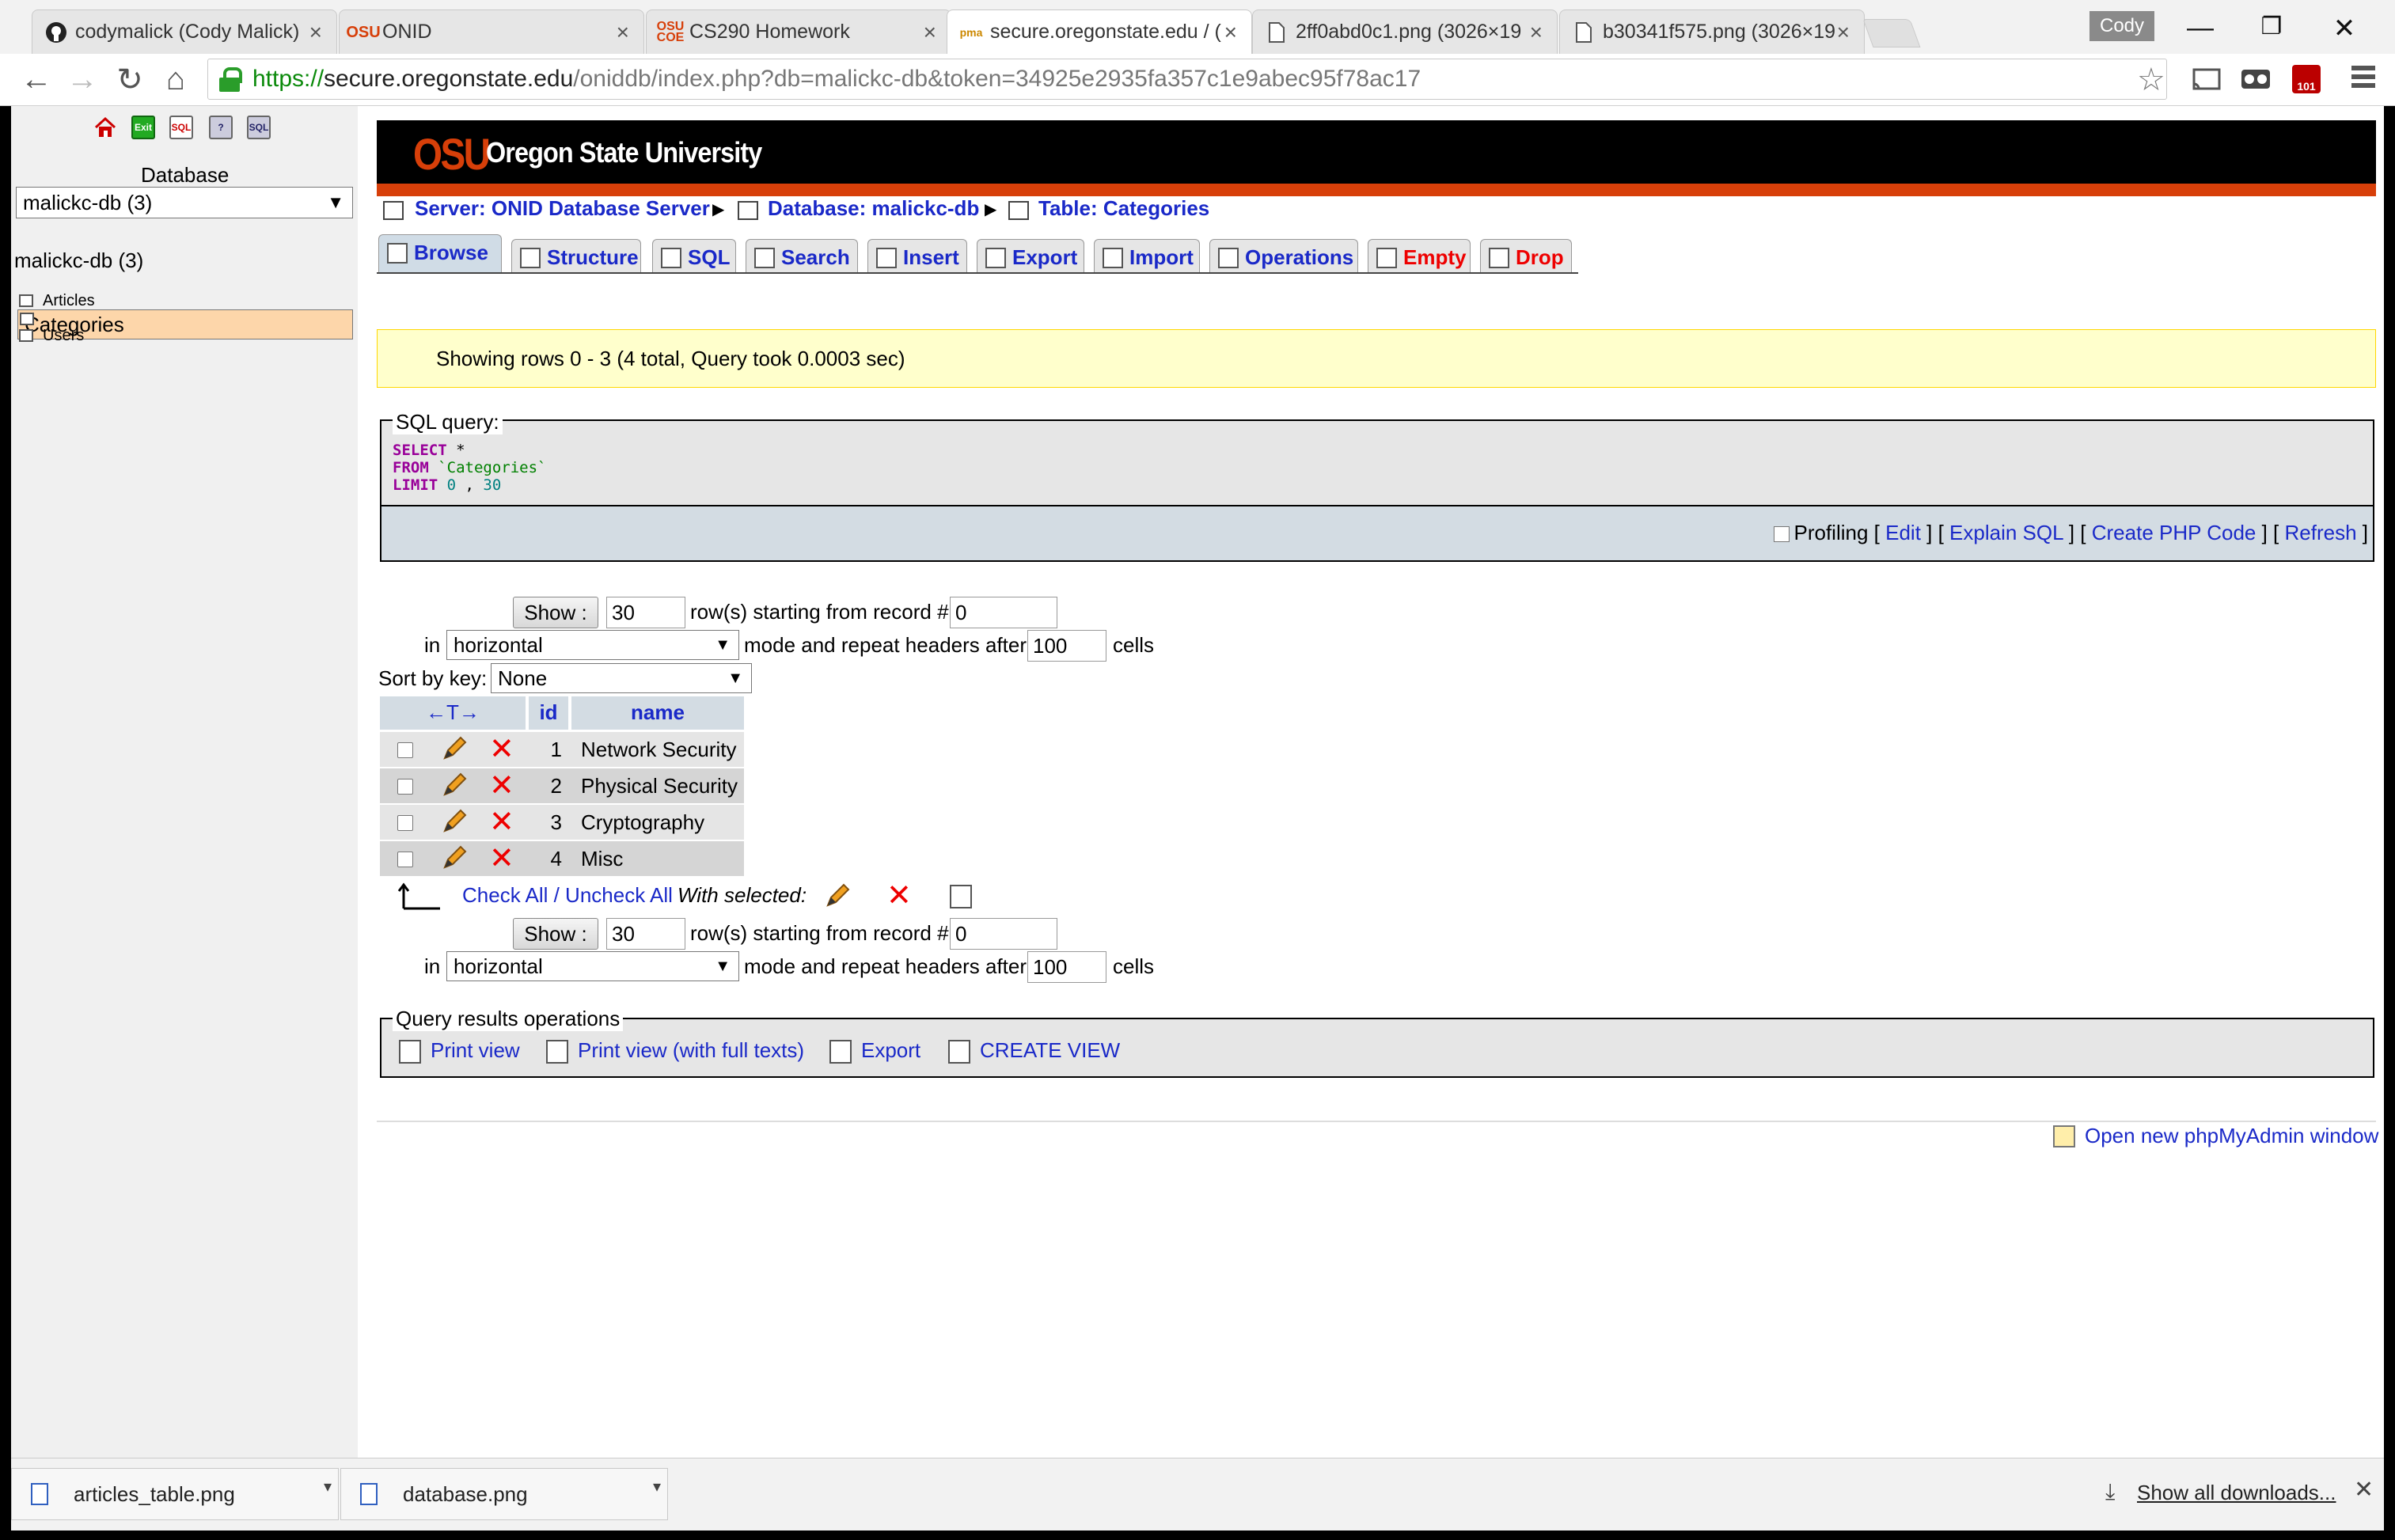  What do you see at coordinates (890, 1050) in the screenshot?
I see `export-link: Export` at bounding box center [890, 1050].